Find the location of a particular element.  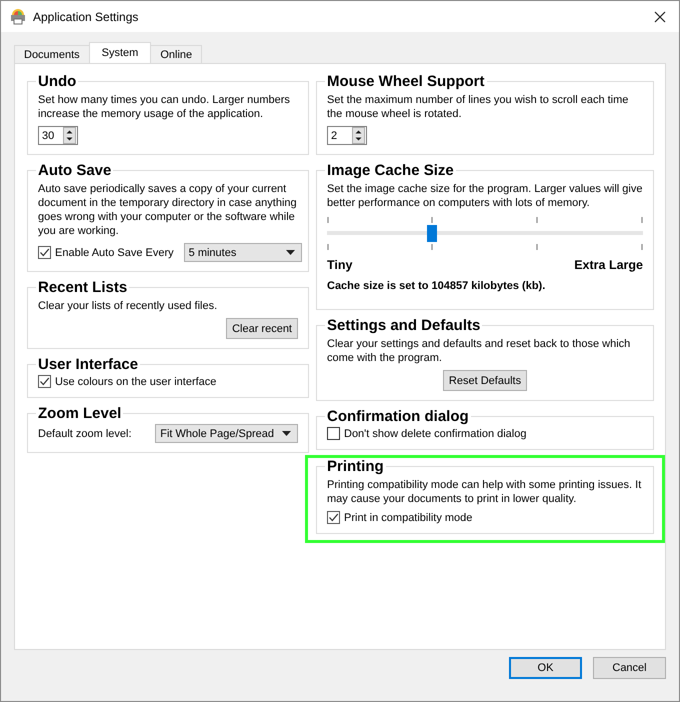

description: Set the maximum number of lines you wish to scroll each time the mouse wheel is rotated. is located at coordinates (478, 107).